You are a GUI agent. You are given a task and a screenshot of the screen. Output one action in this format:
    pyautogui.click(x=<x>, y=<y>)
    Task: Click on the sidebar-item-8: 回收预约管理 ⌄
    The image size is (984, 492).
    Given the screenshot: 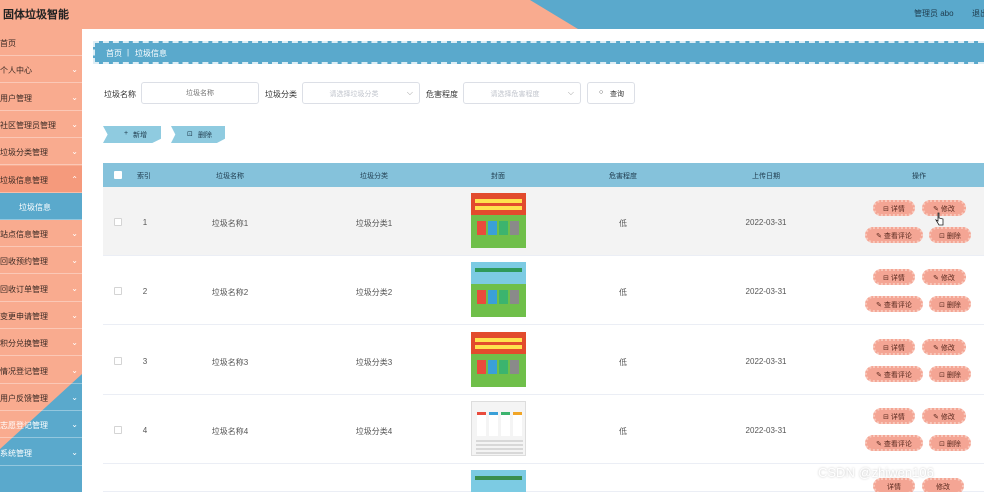 What is the action you would take?
    pyautogui.click(x=41, y=261)
    